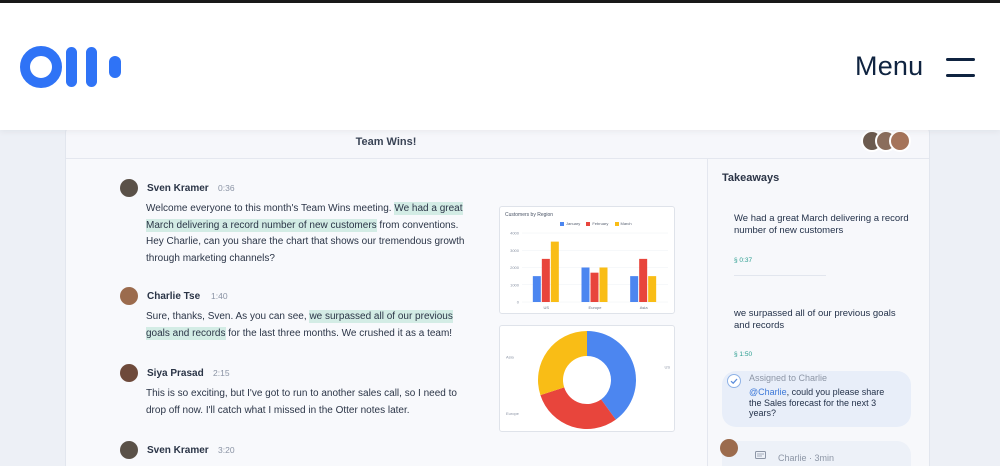  Describe the element at coordinates (889, 66) in the screenshot. I see `menu-label: Menu` at that location.